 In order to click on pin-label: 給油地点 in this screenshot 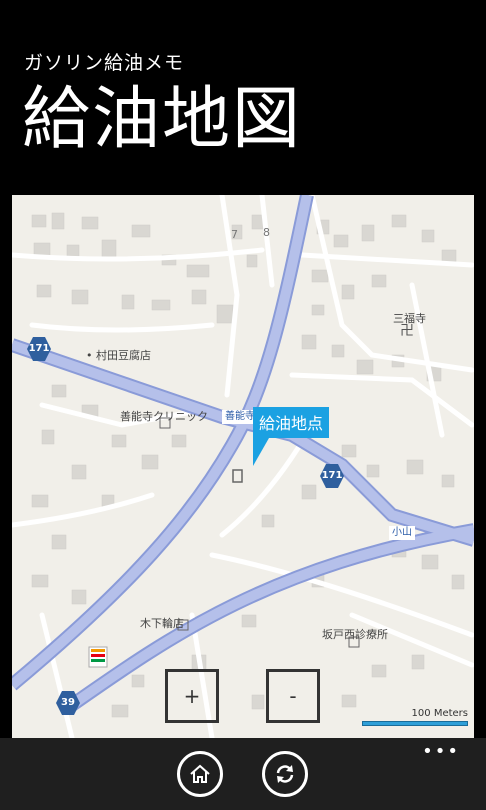, I will do `click(291, 422)`.